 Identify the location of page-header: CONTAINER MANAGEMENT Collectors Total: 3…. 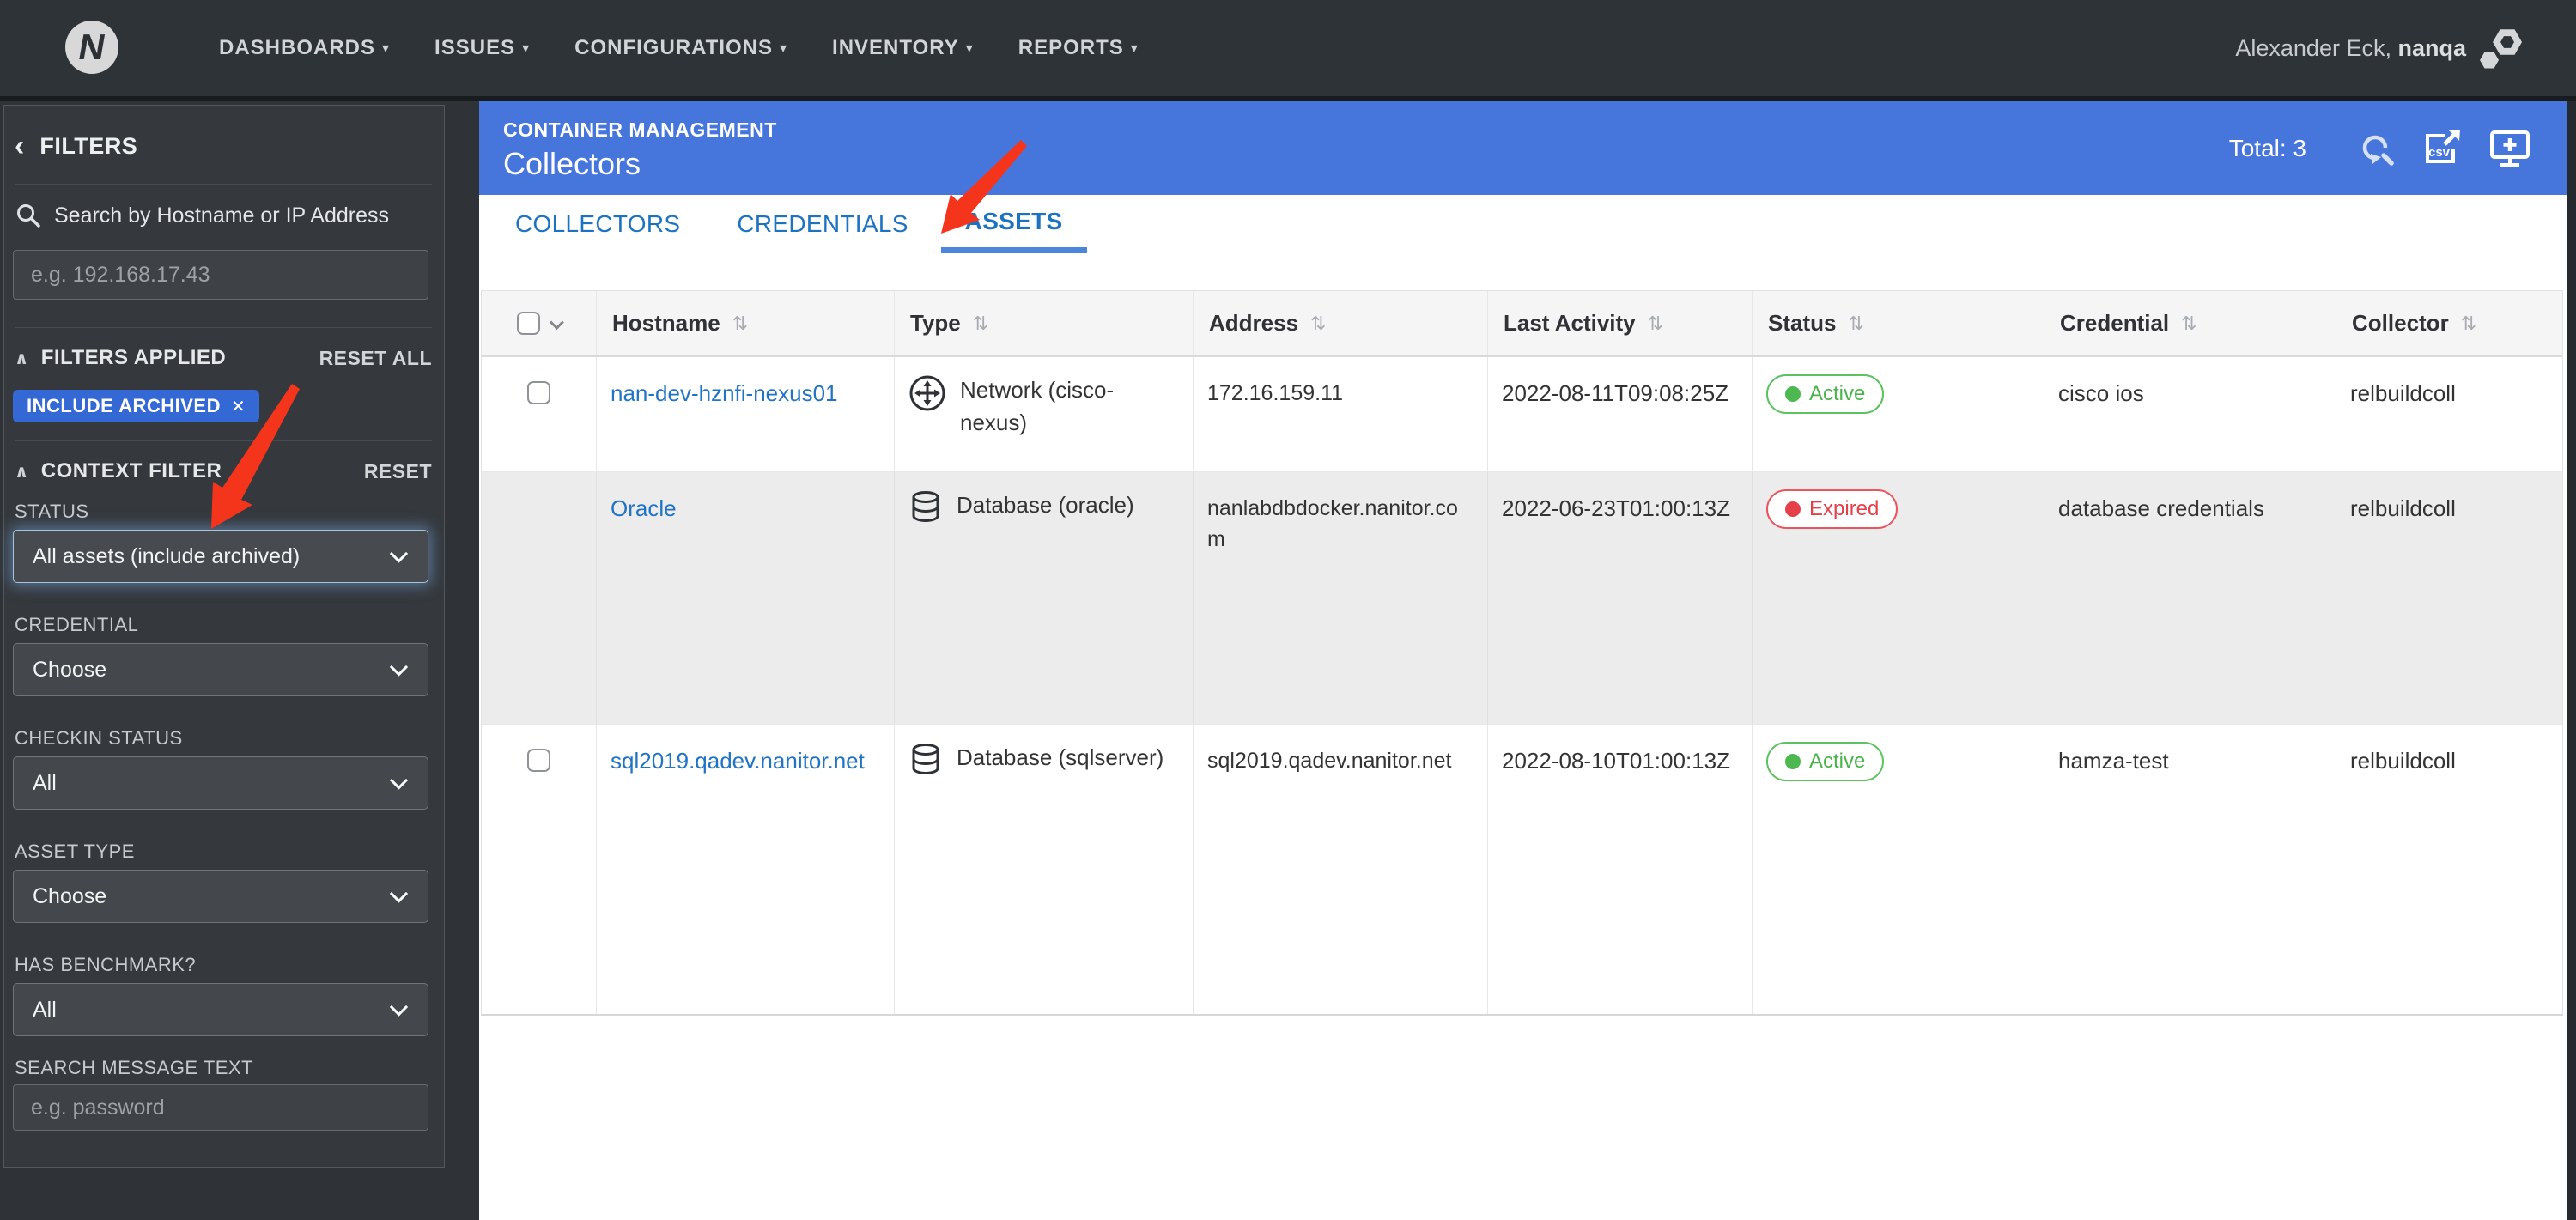
(1523, 148).